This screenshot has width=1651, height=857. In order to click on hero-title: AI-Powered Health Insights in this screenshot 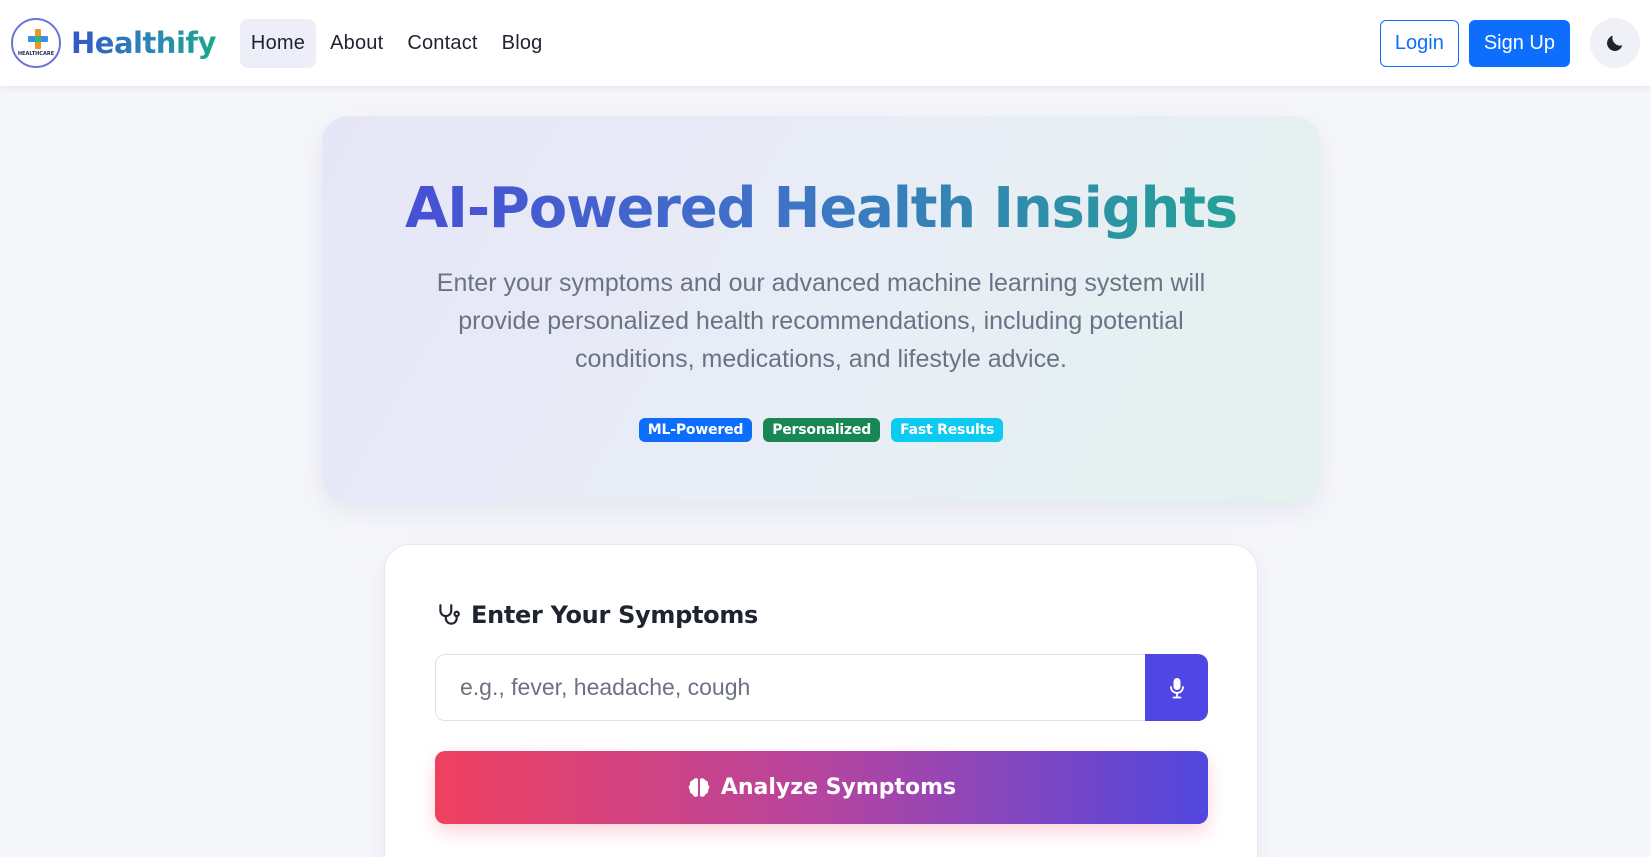, I will do `click(821, 209)`.